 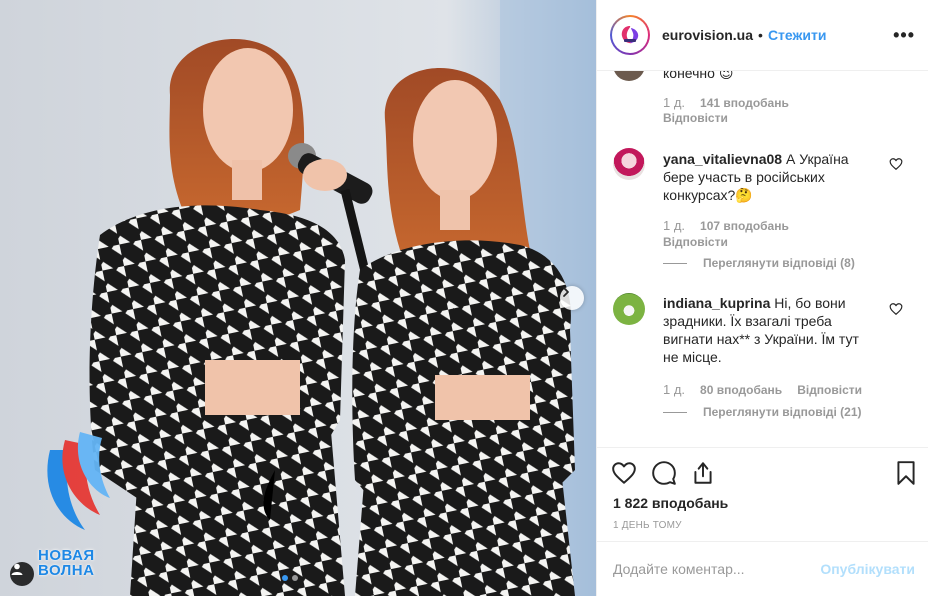 What do you see at coordinates (703, 473) in the screenshot?
I see `share-icon` at bounding box center [703, 473].